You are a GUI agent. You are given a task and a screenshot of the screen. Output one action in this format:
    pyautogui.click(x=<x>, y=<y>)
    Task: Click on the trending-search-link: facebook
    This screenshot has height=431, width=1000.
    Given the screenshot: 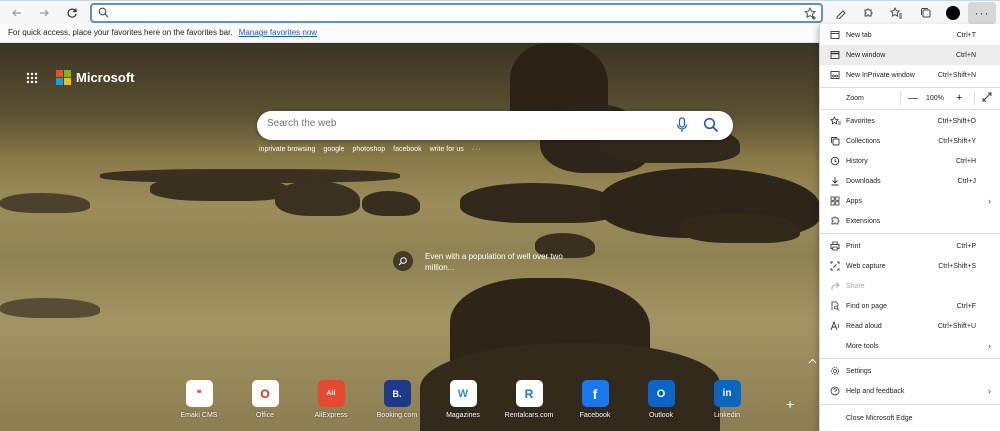 What is the action you would take?
    pyautogui.click(x=407, y=149)
    